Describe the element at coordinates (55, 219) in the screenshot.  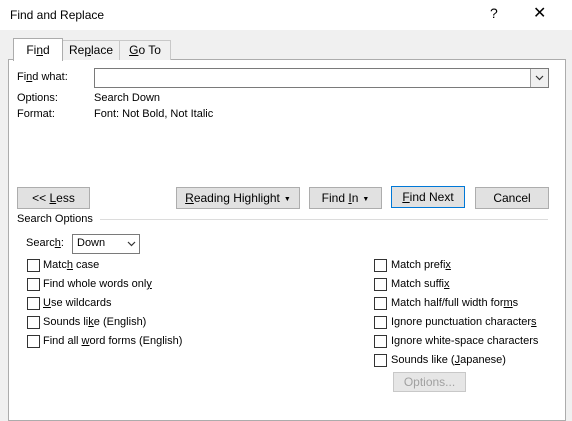
I see `search-options-heading: Search Options` at that location.